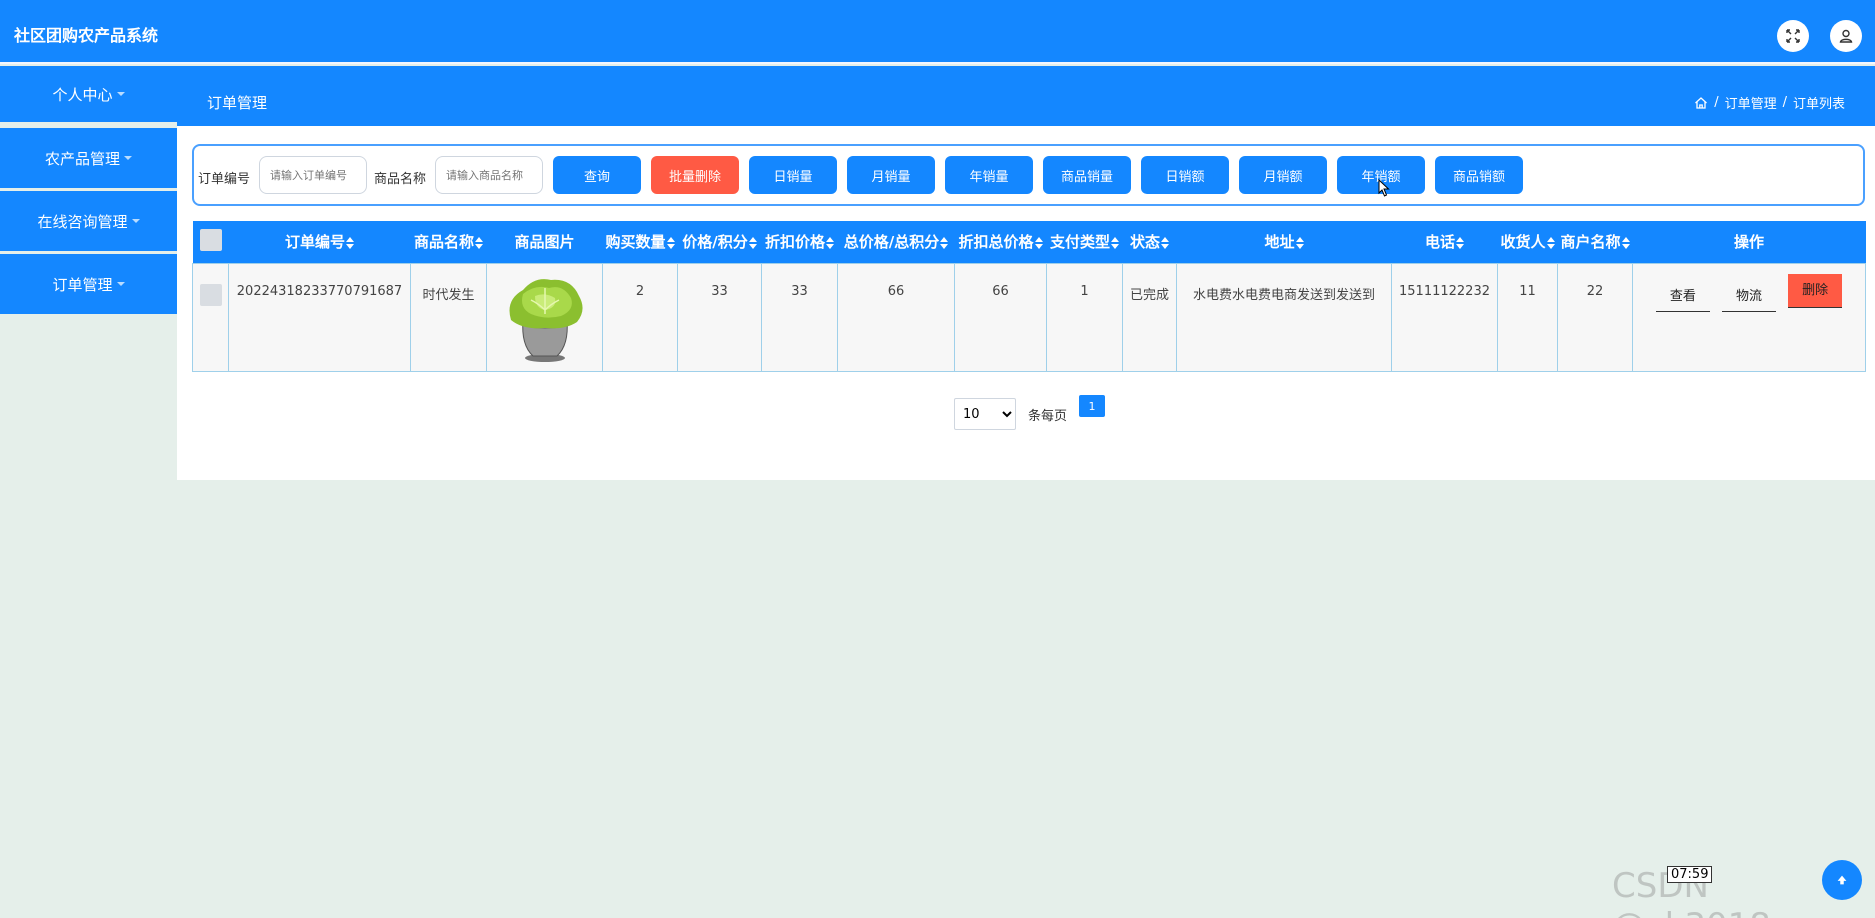 The image size is (1875, 918). What do you see at coordinates (1690, 874) in the screenshot?
I see `timestamp: 07:59` at bounding box center [1690, 874].